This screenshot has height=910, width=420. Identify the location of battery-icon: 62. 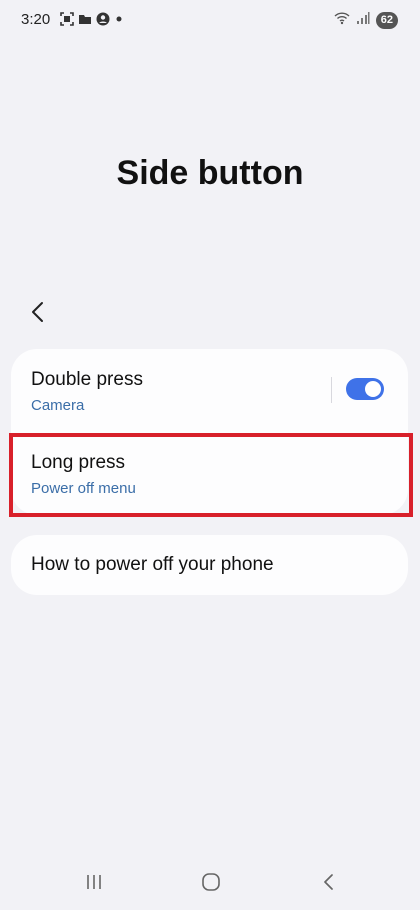
(386, 20).